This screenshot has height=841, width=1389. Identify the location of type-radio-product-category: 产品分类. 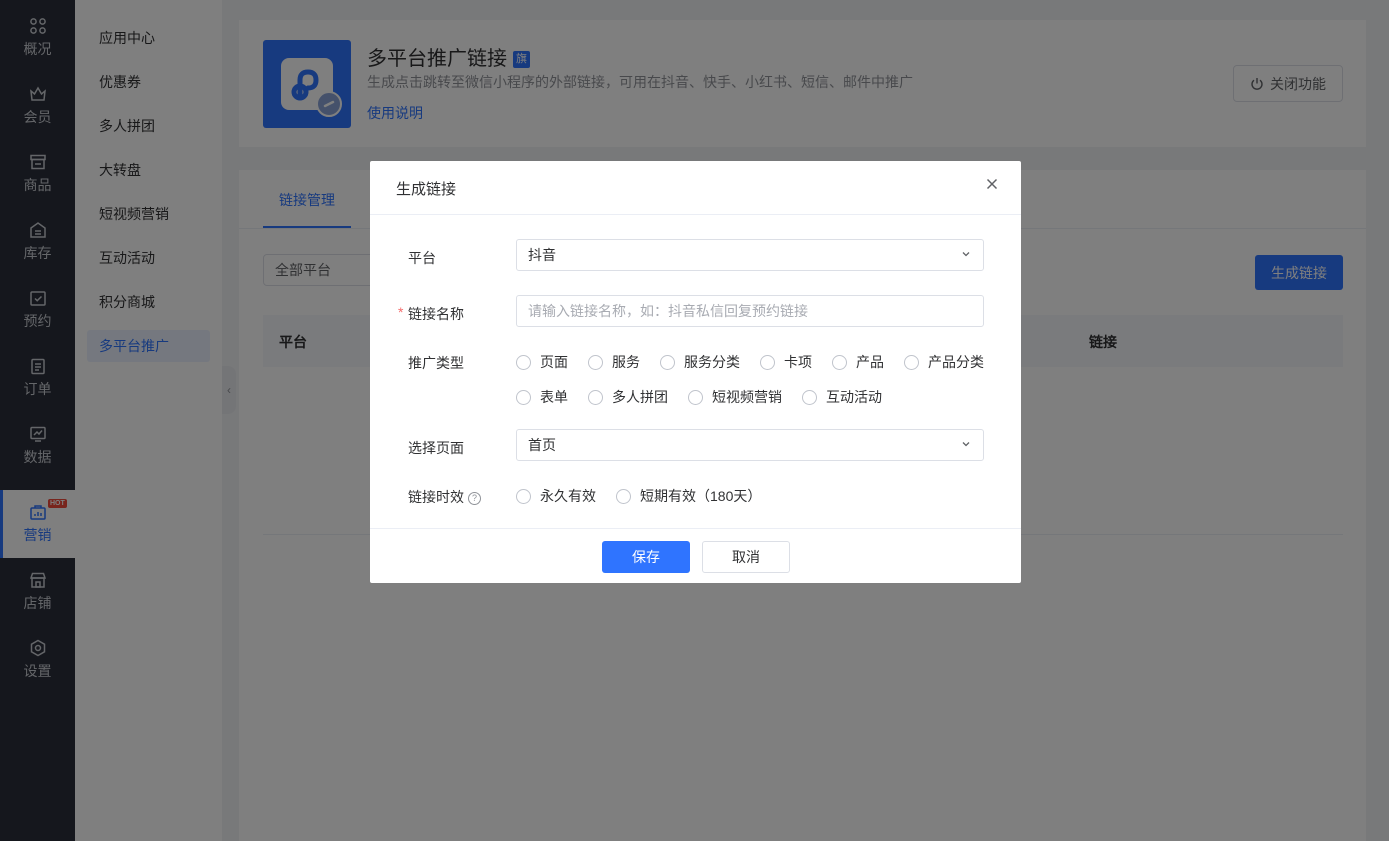
(944, 362).